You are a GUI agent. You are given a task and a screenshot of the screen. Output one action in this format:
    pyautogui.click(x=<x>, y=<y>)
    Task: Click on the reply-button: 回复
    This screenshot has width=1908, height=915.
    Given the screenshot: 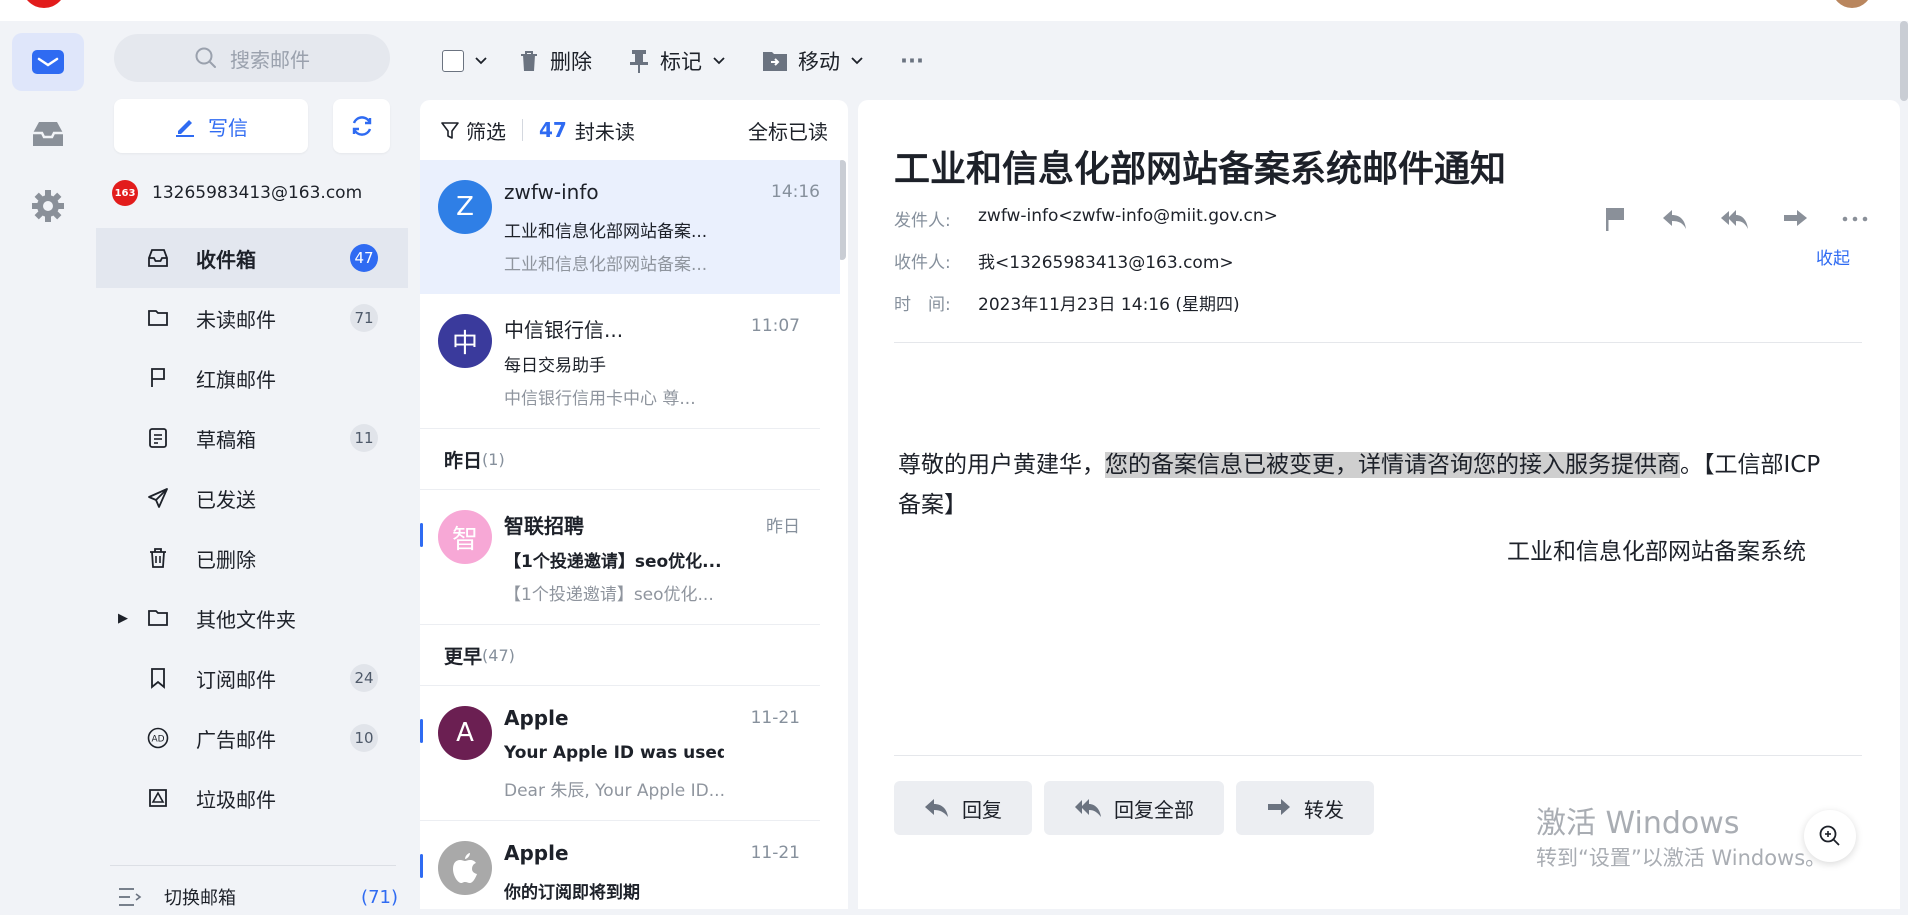 What is the action you would take?
    pyautogui.click(x=963, y=808)
    